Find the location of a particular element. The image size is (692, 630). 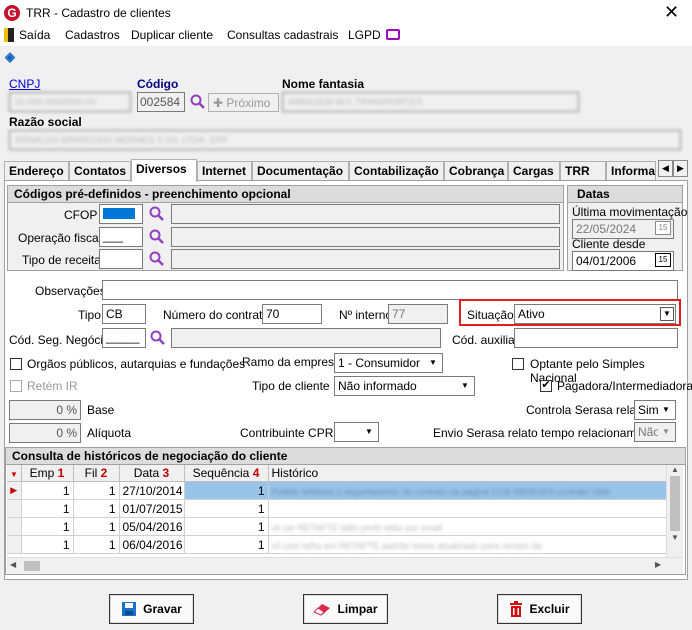

scroll-right-icon: ▶ is located at coordinates (658, 564).